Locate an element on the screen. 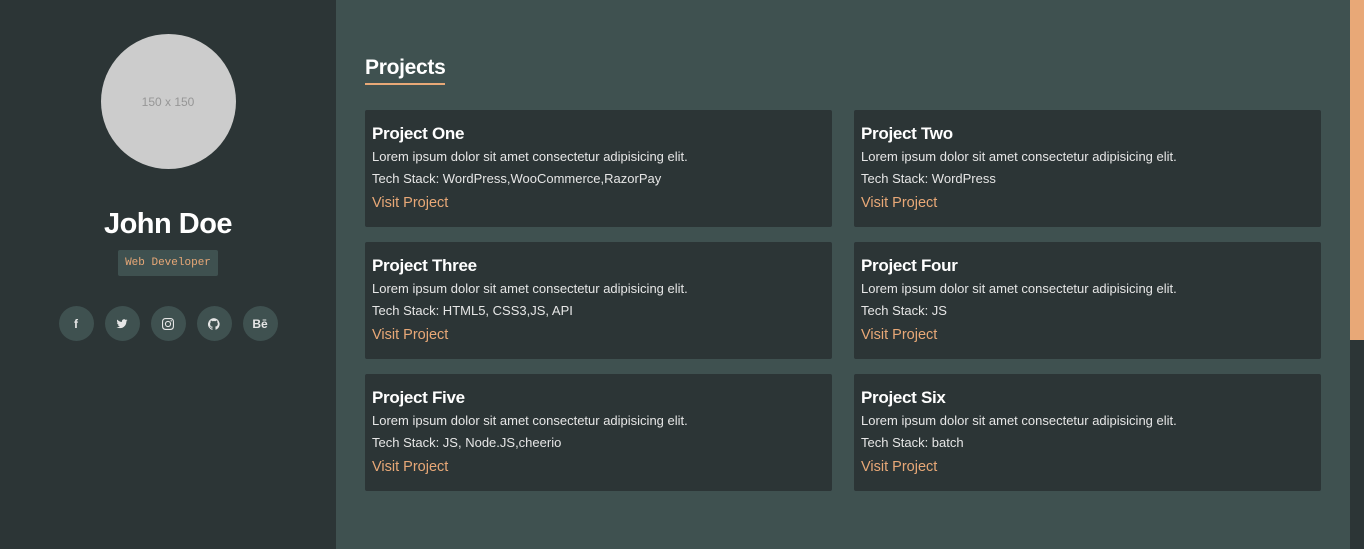 This screenshot has width=1364, height=549. instagram-icon is located at coordinates (168, 323).